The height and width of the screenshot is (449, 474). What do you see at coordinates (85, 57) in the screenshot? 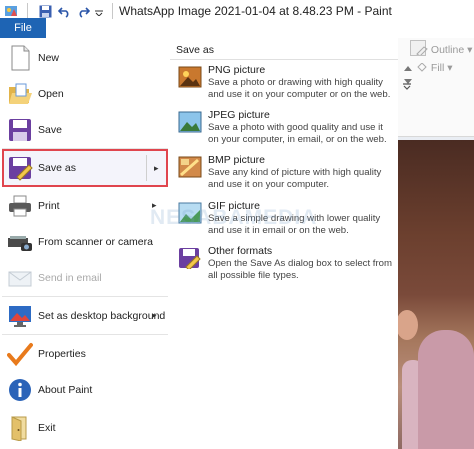
I see `menu-item-new: New` at bounding box center [85, 57].